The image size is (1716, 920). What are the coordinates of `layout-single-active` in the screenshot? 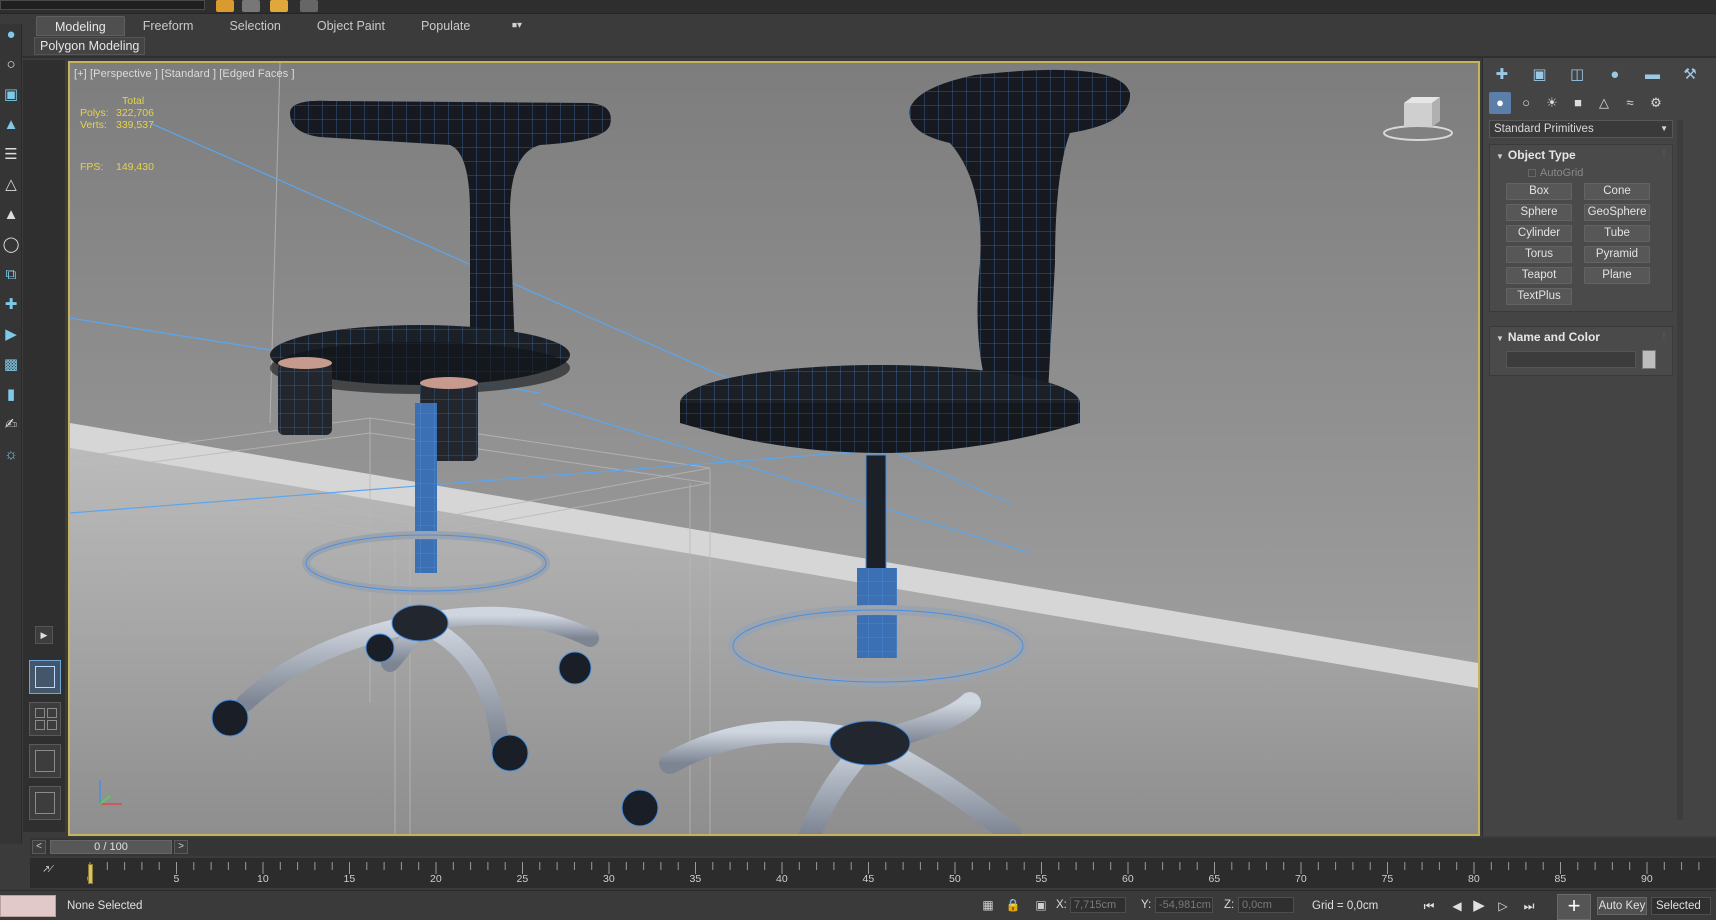 It's located at (45, 677).